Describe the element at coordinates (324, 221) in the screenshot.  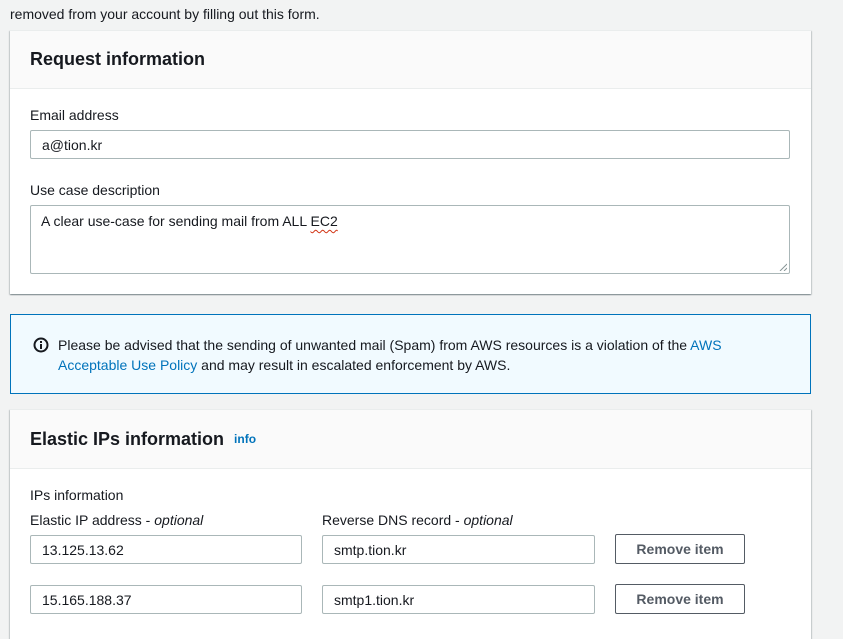
I see `use-case-text-flagged-word: EC2` at that location.